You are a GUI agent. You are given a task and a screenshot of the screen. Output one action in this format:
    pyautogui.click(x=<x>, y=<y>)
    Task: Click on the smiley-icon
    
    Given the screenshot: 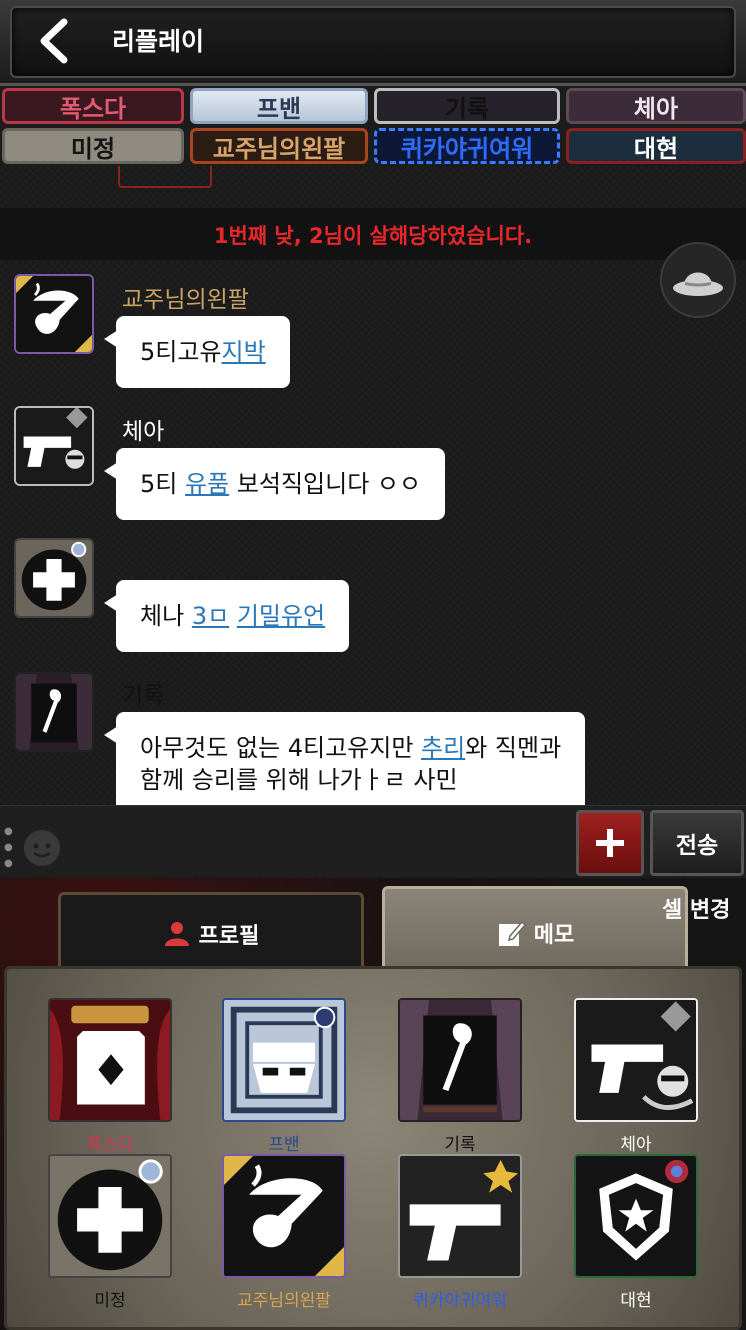 What is the action you would take?
    pyautogui.click(x=42, y=846)
    